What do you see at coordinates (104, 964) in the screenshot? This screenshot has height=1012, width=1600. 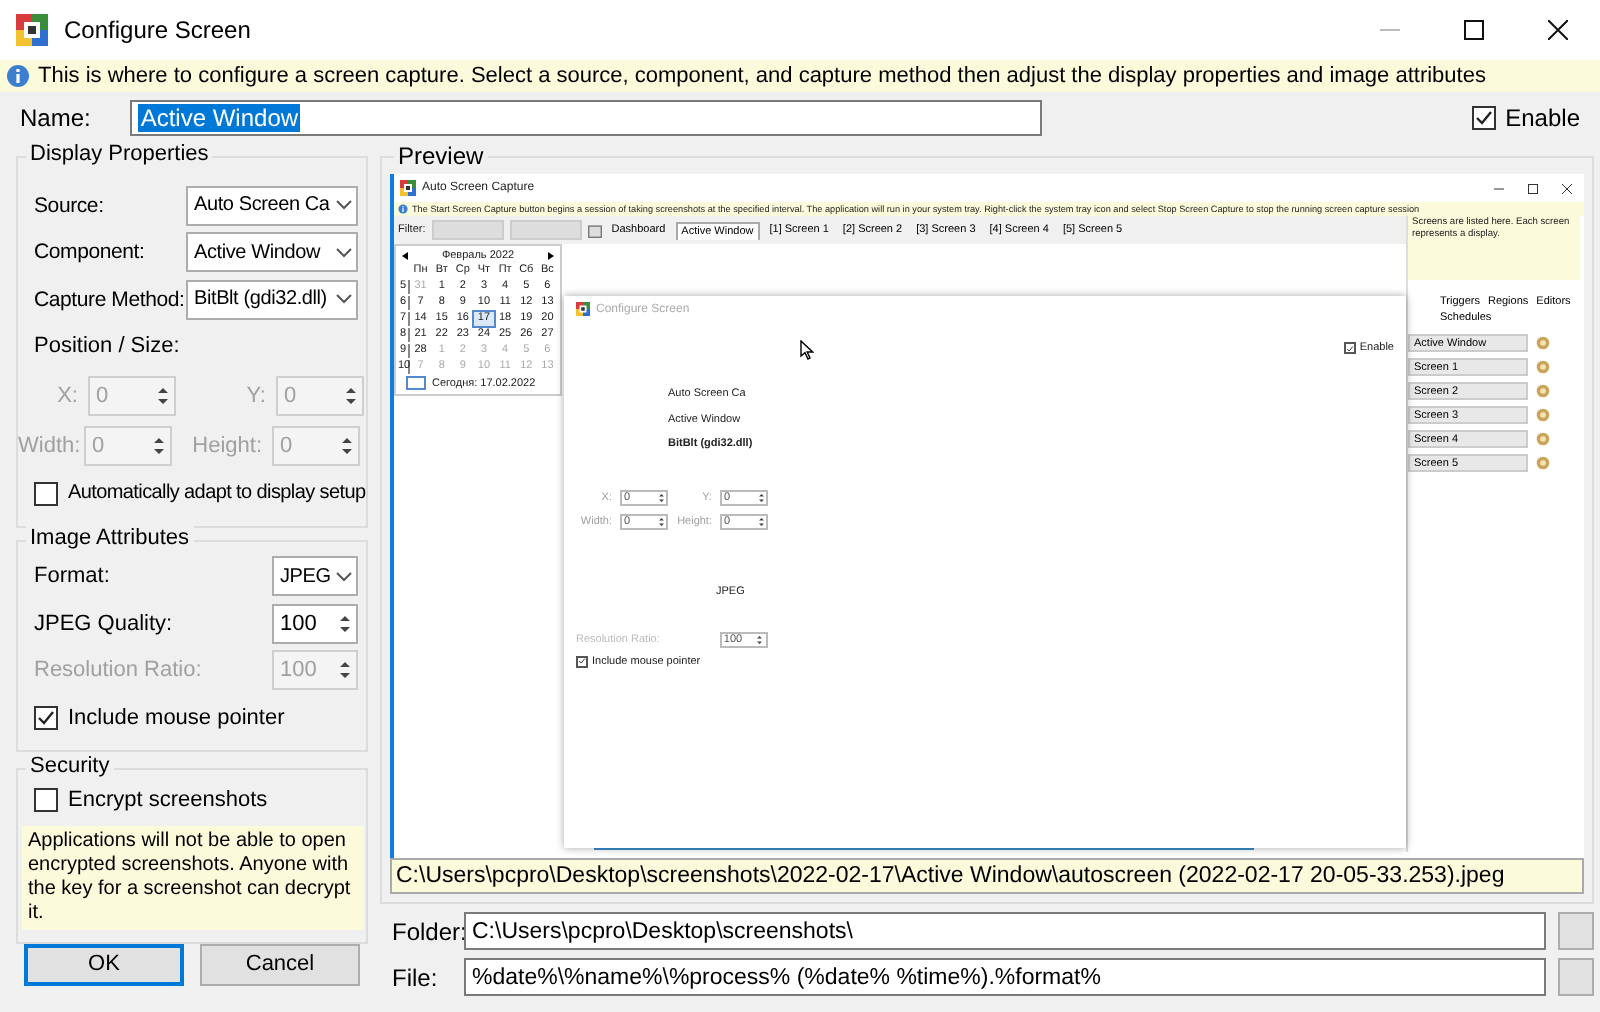 I see `dialog-button: OK` at bounding box center [104, 964].